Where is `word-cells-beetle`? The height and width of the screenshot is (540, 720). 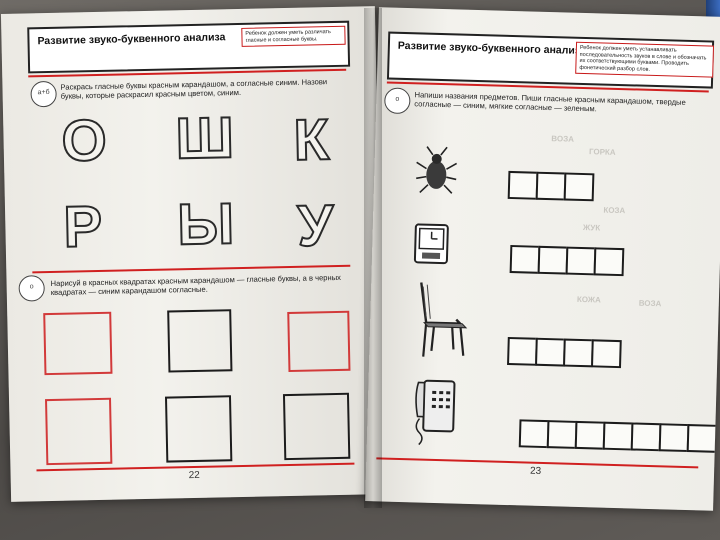
word-cells-beetle is located at coordinates (551, 186).